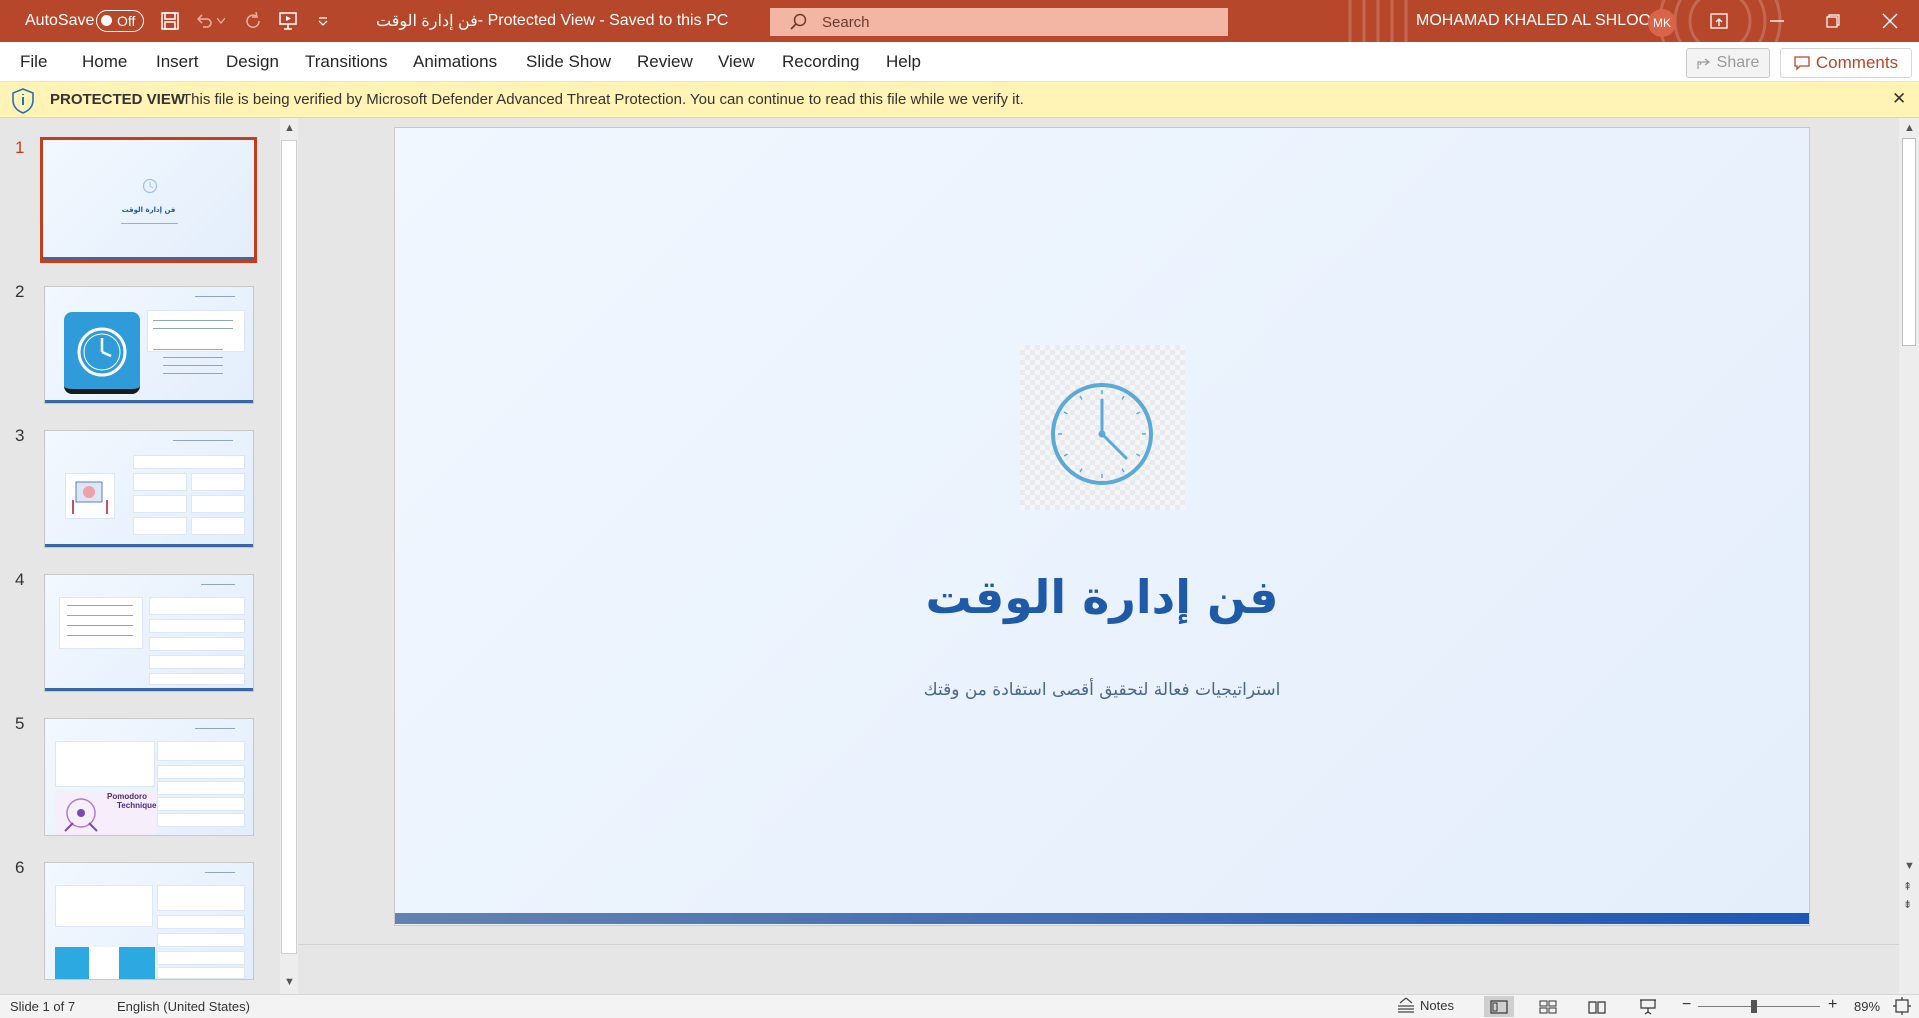  What do you see at coordinates (1754, 1006) in the screenshot?
I see `zoom-slider-thumb` at bounding box center [1754, 1006].